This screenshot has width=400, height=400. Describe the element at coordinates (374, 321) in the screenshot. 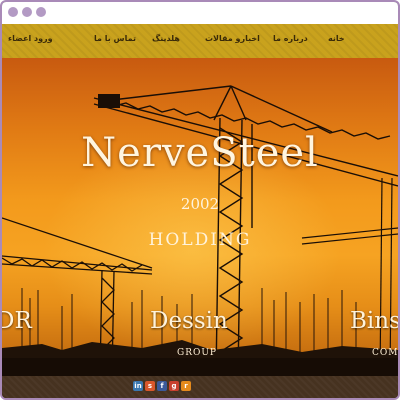

I see `company-link-bins: Bins` at that location.